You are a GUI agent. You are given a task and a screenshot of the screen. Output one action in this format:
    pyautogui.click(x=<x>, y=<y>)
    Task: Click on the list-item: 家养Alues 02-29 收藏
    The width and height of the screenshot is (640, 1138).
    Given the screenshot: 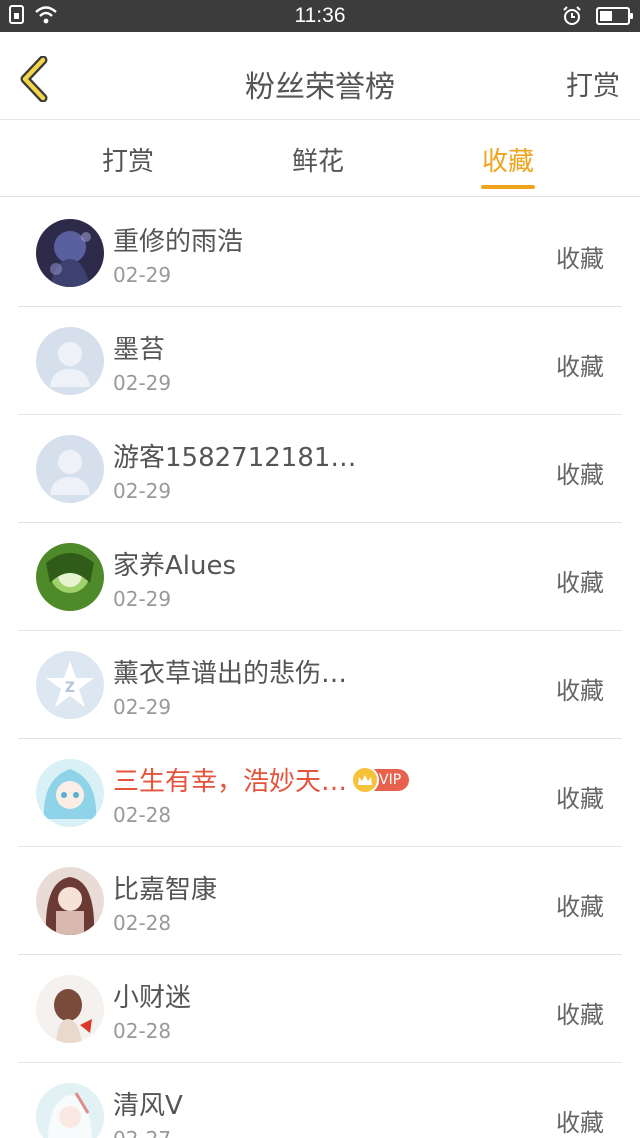 What is the action you would take?
    pyautogui.click(x=320, y=577)
    